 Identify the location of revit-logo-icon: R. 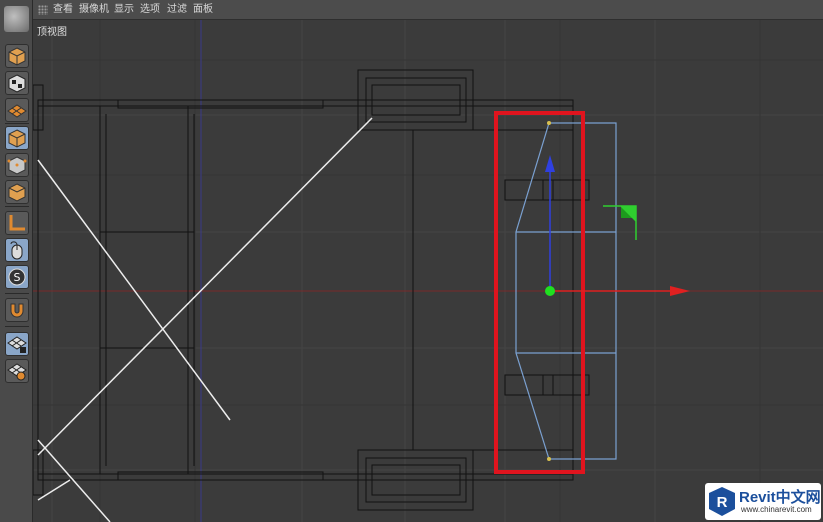
(722, 501).